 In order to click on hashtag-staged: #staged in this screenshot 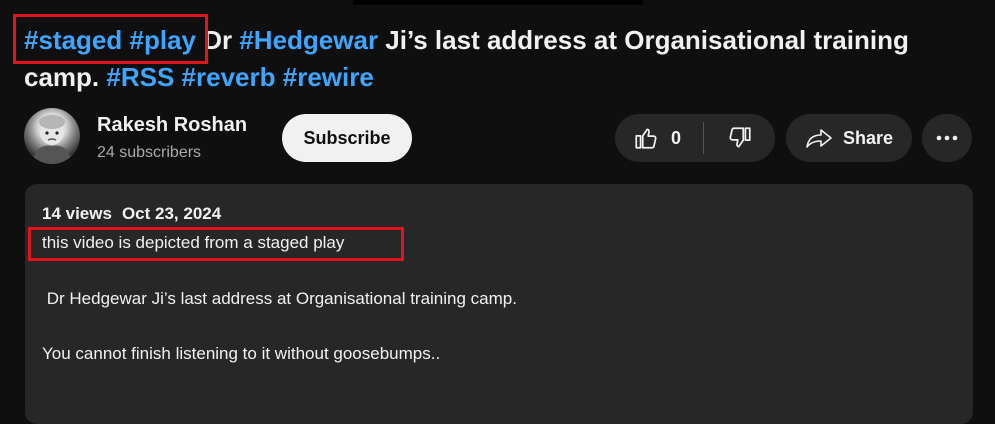, I will do `click(73, 40)`.